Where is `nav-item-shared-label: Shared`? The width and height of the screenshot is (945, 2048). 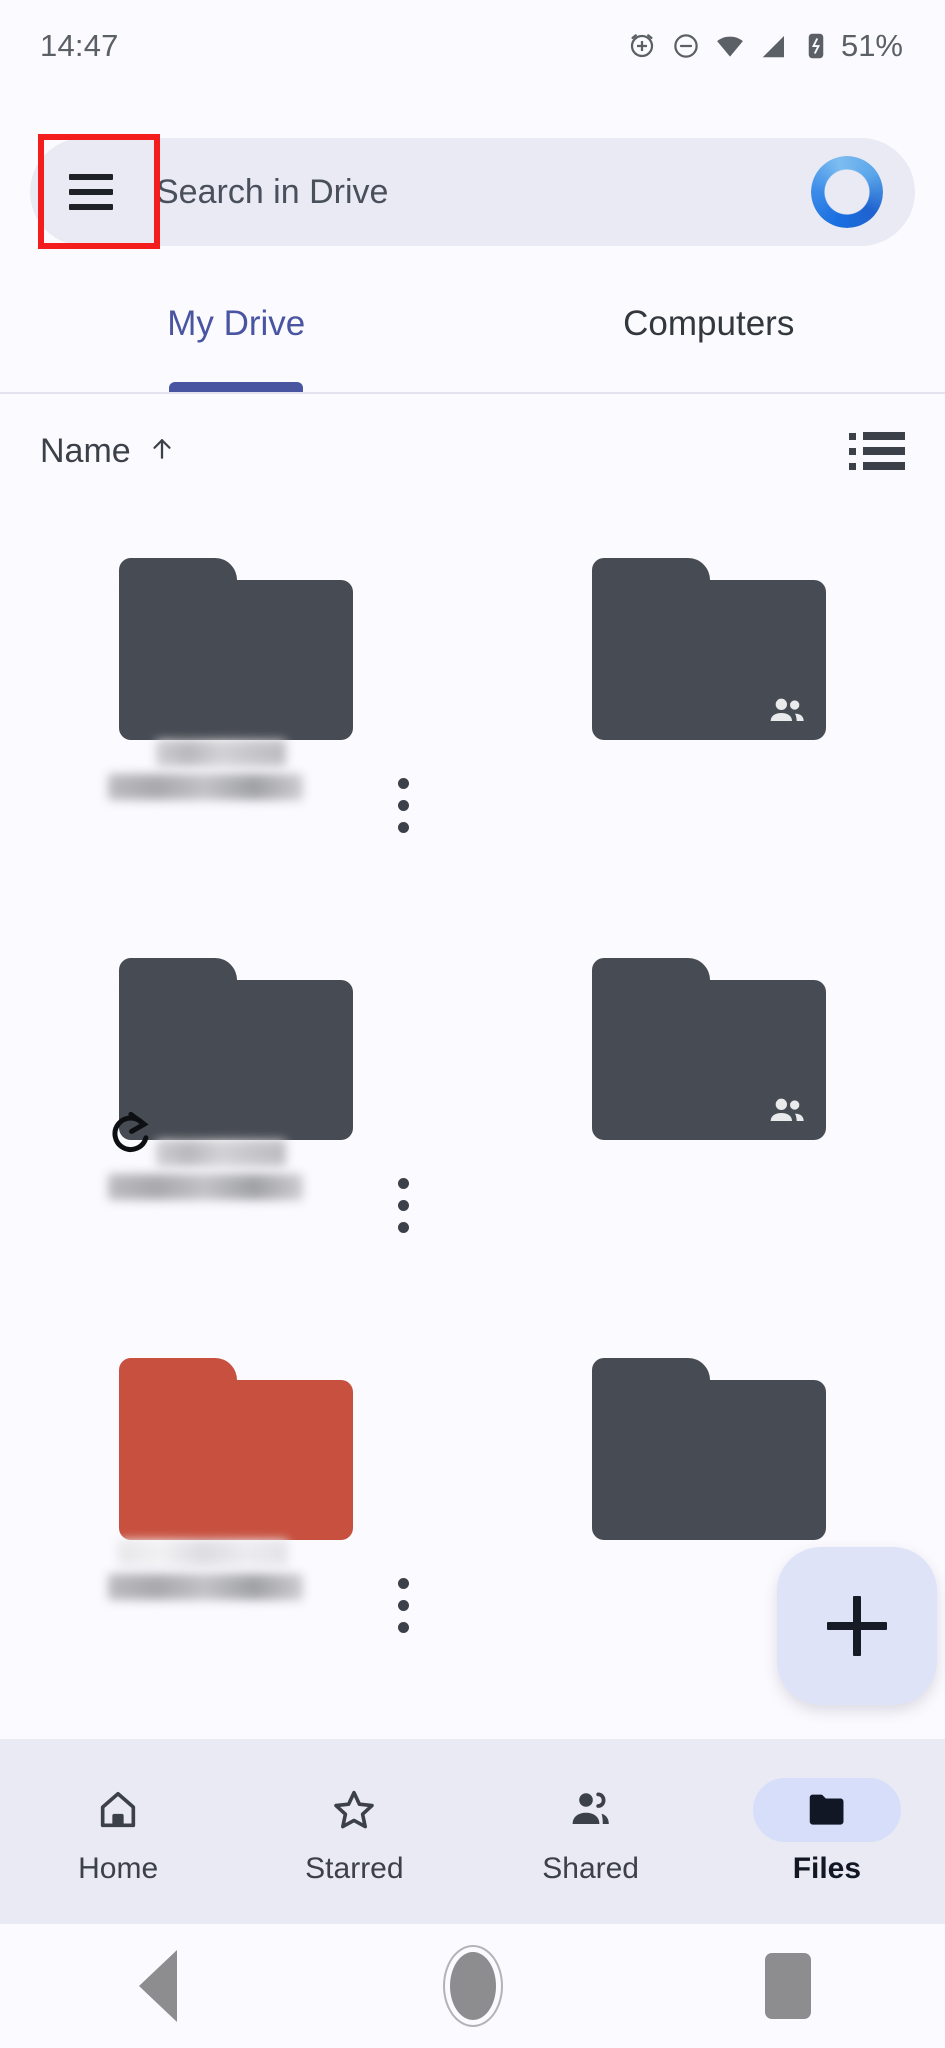
nav-item-shared-label: Shared is located at coordinates (590, 1868).